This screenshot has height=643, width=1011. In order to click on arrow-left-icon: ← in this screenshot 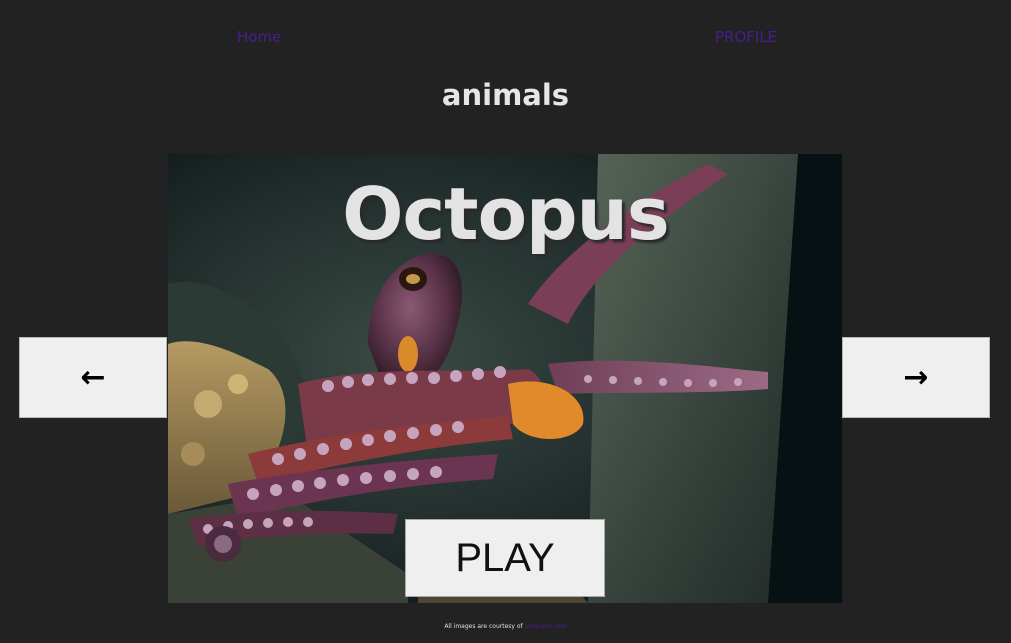, I will do `click(93, 377)`.